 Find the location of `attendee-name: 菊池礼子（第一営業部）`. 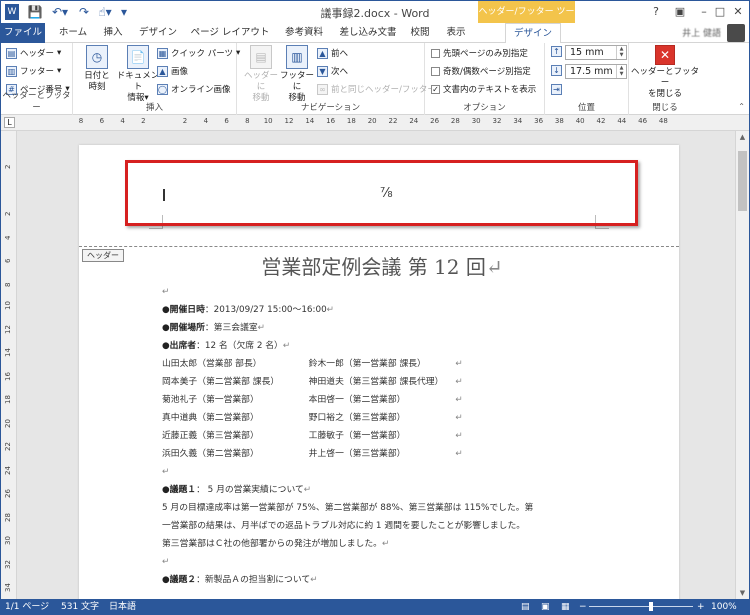

attendee-name: 菊池礼子（第一営業部） is located at coordinates (210, 400).